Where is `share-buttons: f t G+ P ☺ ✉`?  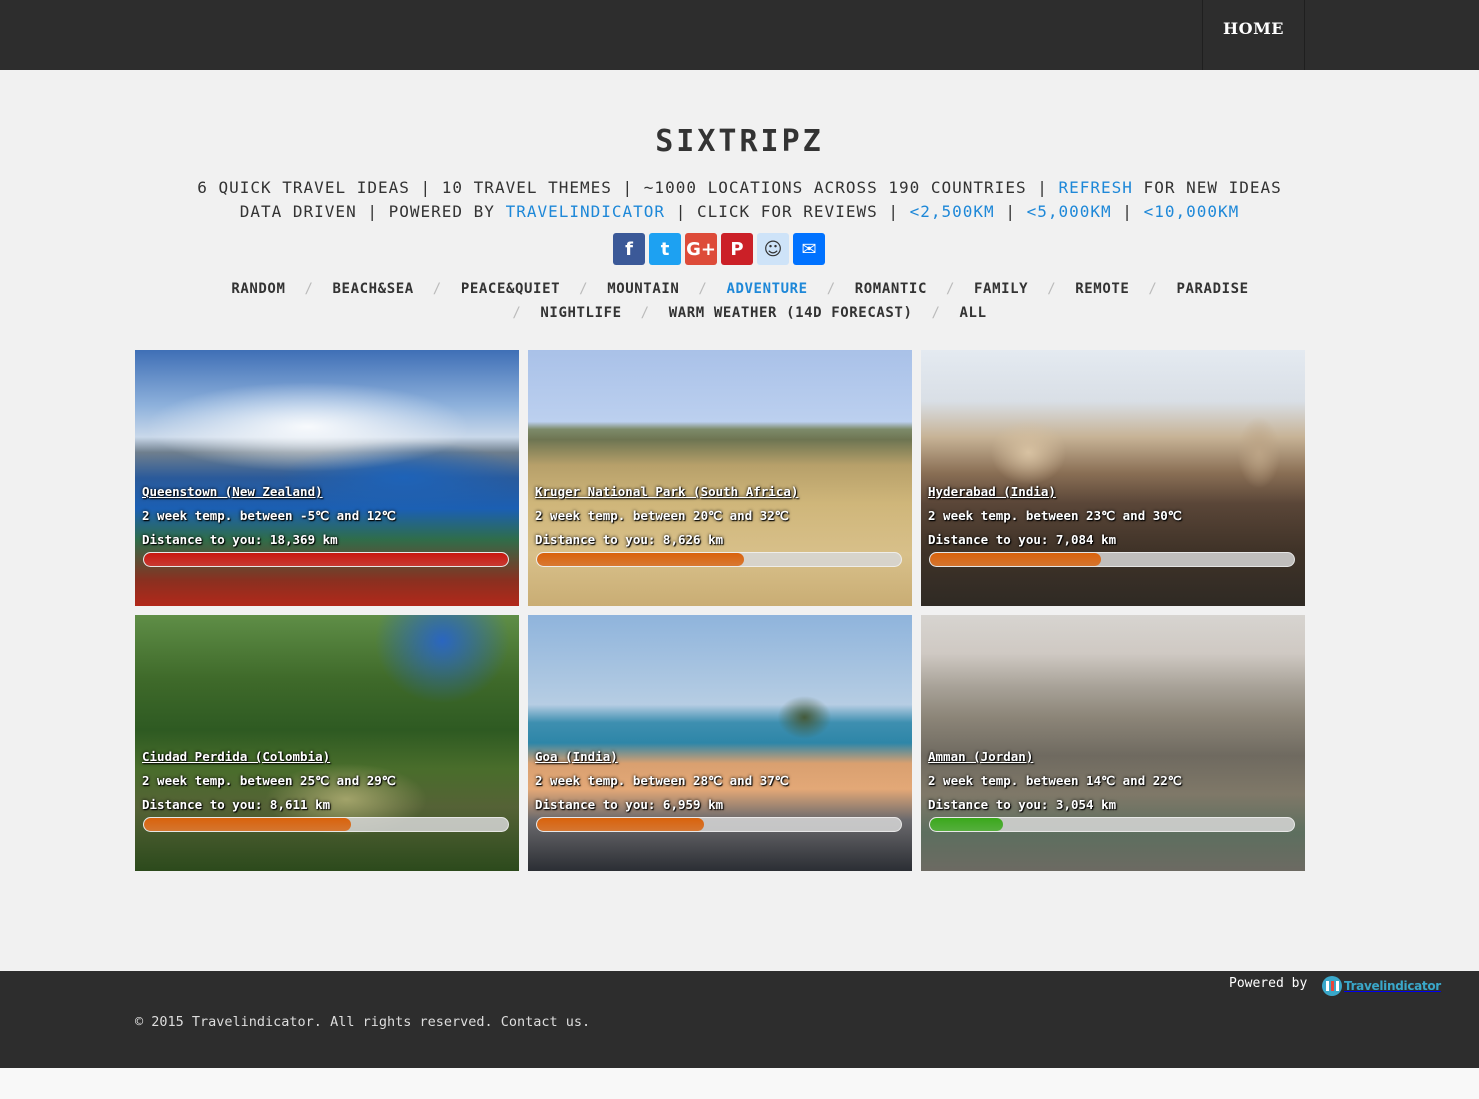
share-buttons: f t G+ P ☺ ✉ is located at coordinates (720, 249).